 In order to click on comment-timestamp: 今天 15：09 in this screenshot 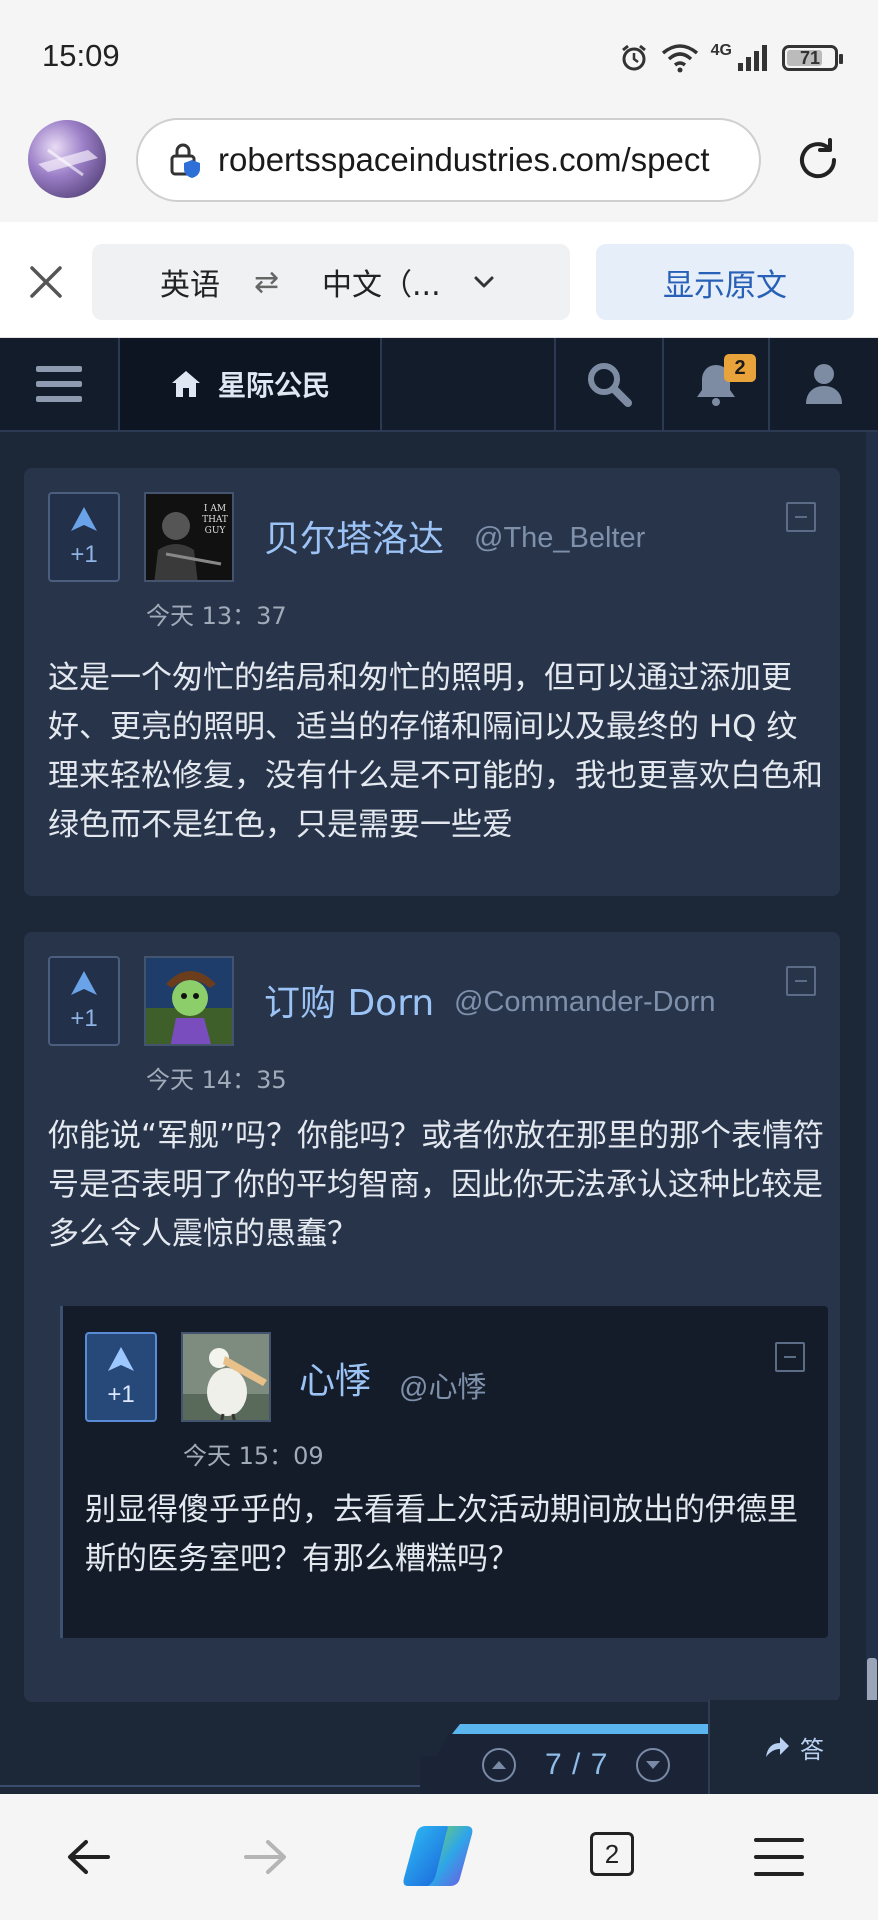, I will do `click(253, 1456)`.